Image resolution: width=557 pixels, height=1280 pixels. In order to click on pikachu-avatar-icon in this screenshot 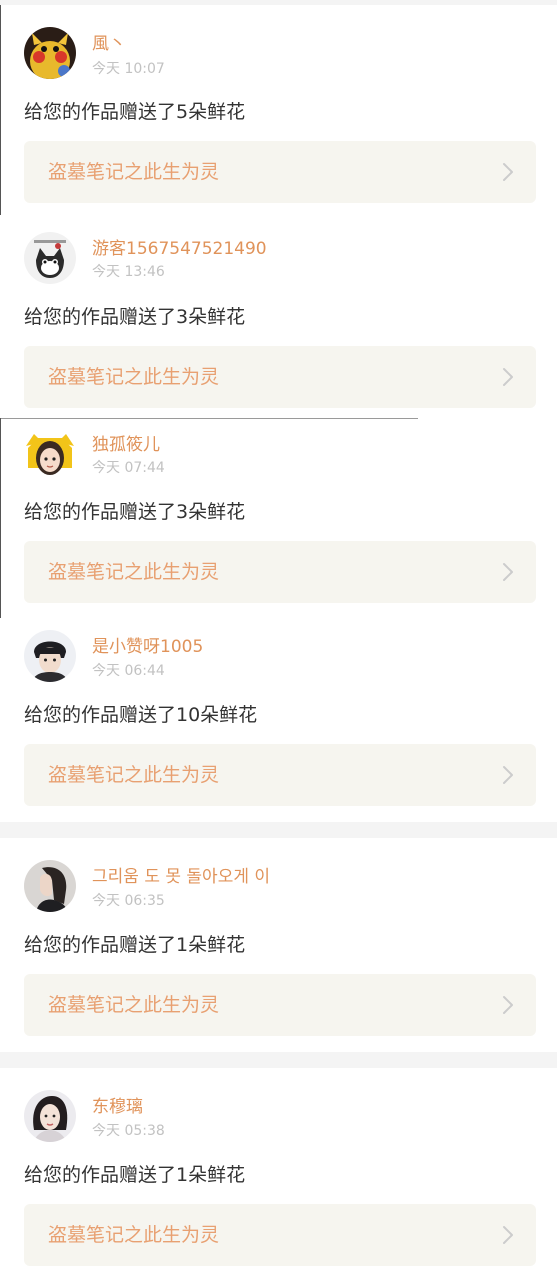, I will do `click(50, 53)`.